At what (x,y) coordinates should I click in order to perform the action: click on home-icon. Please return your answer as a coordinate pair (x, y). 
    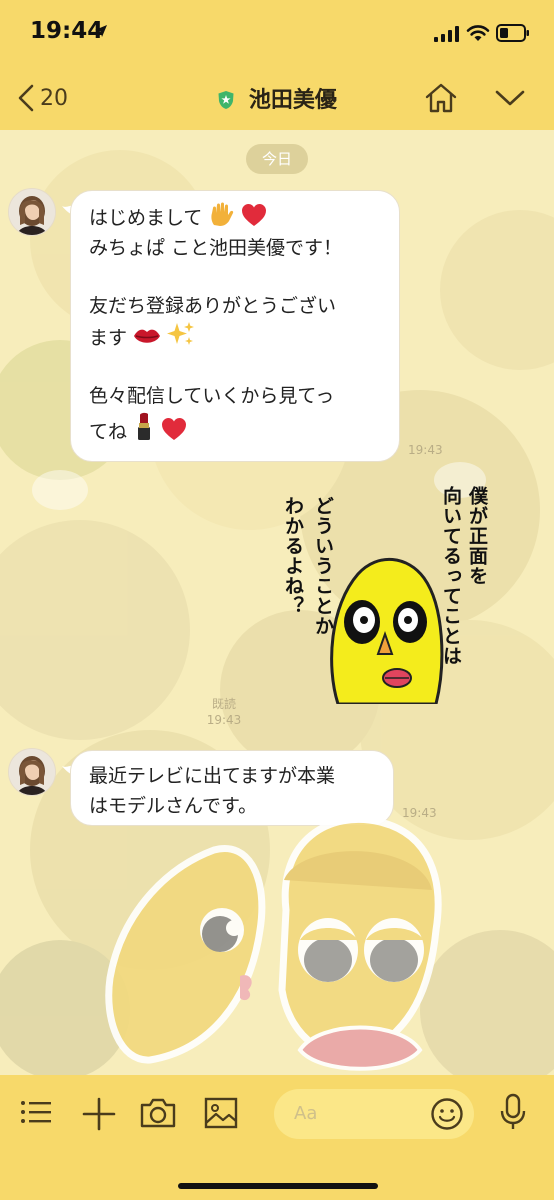
    Looking at the image, I should click on (441, 98).